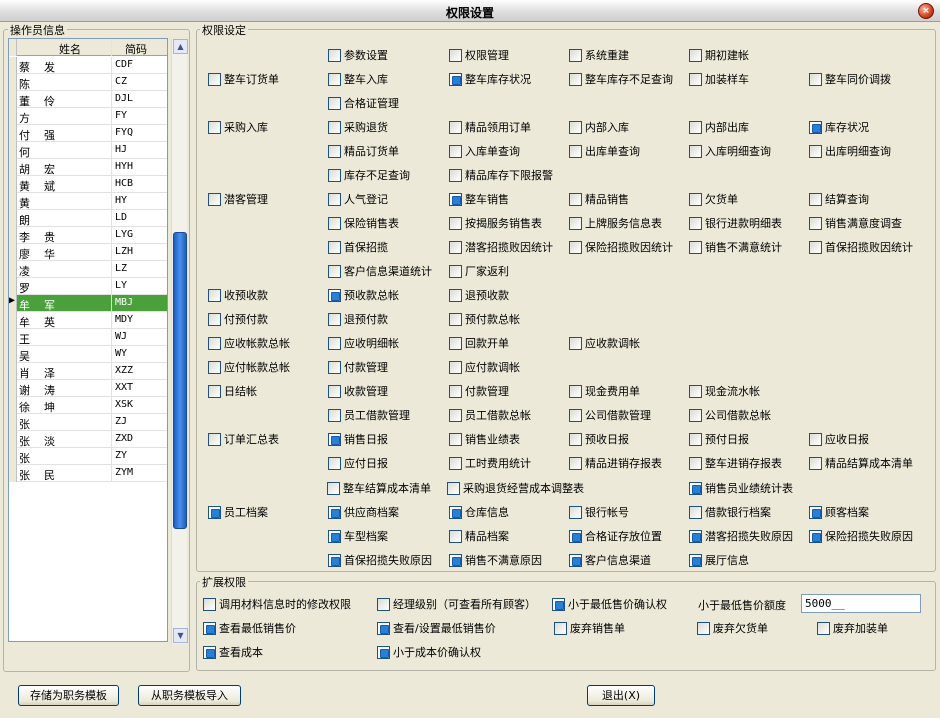 The width and height of the screenshot is (940, 718). What do you see at coordinates (599, 439) in the screenshot?
I see `perm-checkbox: 预收日报` at bounding box center [599, 439].